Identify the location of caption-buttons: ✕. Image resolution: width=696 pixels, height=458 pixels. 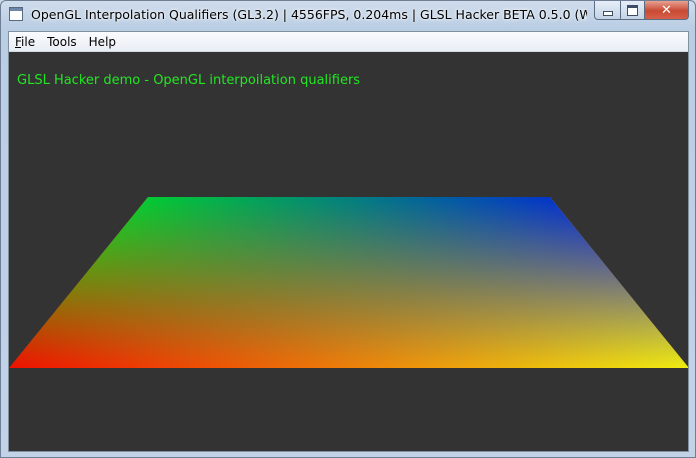
(641, 10).